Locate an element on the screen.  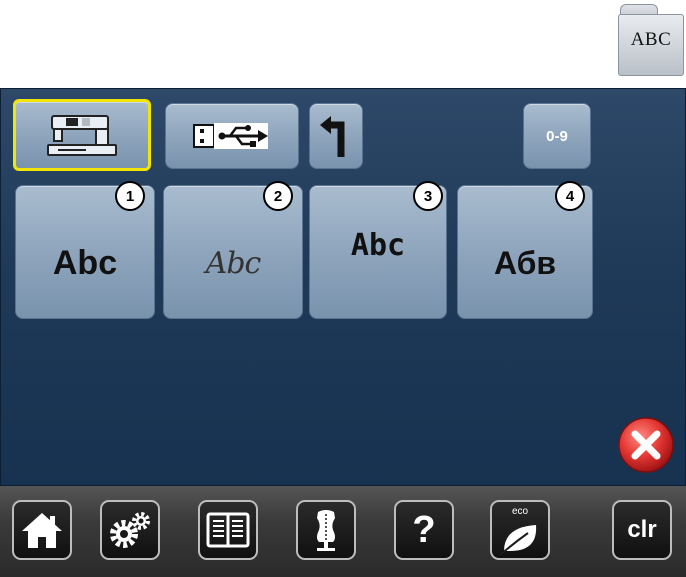
abc-folder-icon: ABC is located at coordinates (651, 40).